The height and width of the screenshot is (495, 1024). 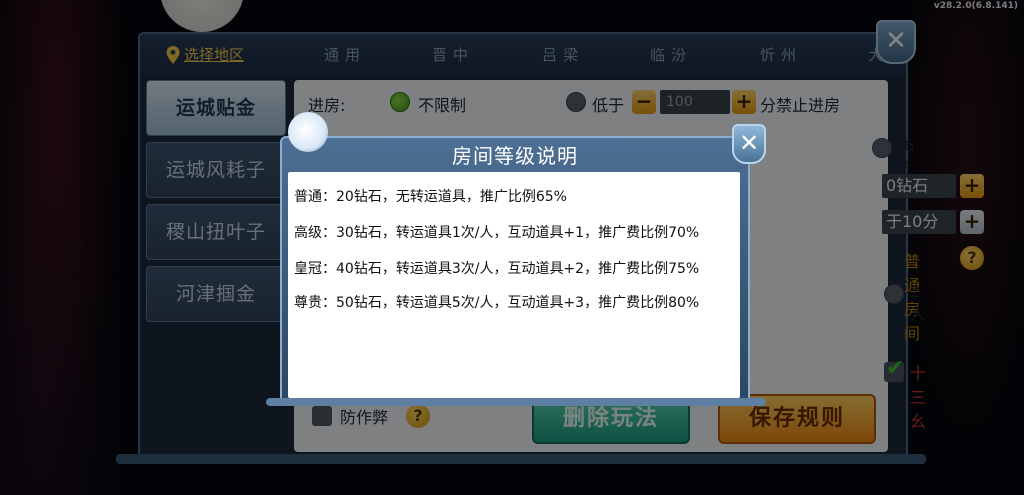 What do you see at coordinates (497, 233) in the screenshot?
I see `level-line-advanced: 高级：30钻石，转运道具1次/人，互动道具+1，推广费比例70%` at bounding box center [497, 233].